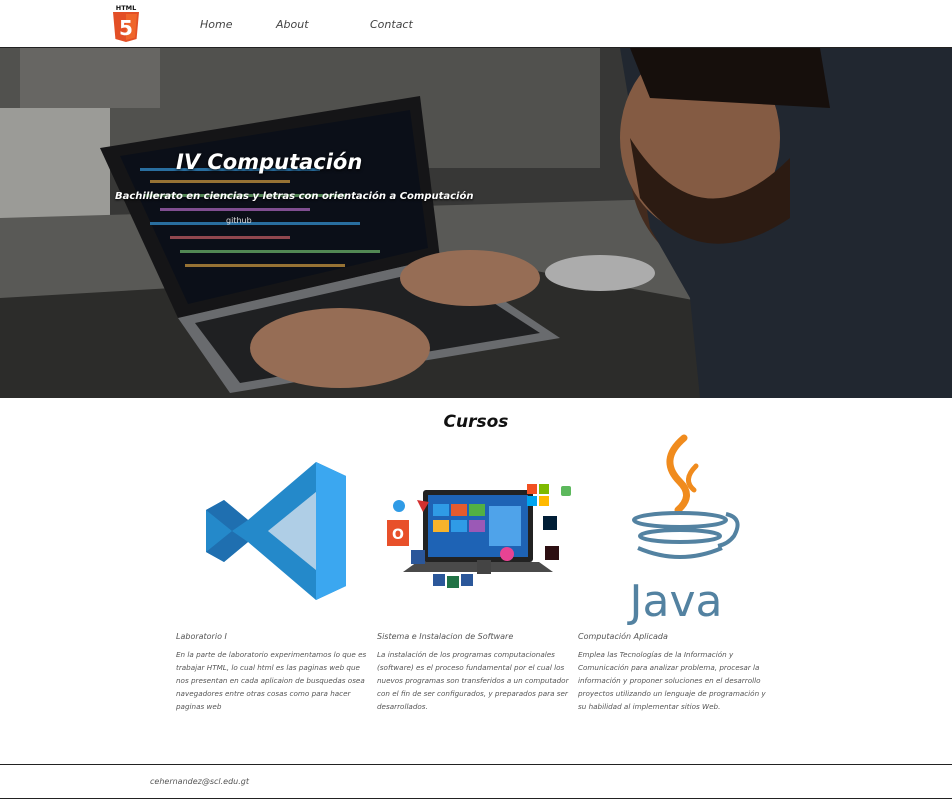 The width and height of the screenshot is (952, 801). What do you see at coordinates (479, 536) in the screenshot?
I see `software-install-laptop-icon: O` at bounding box center [479, 536].